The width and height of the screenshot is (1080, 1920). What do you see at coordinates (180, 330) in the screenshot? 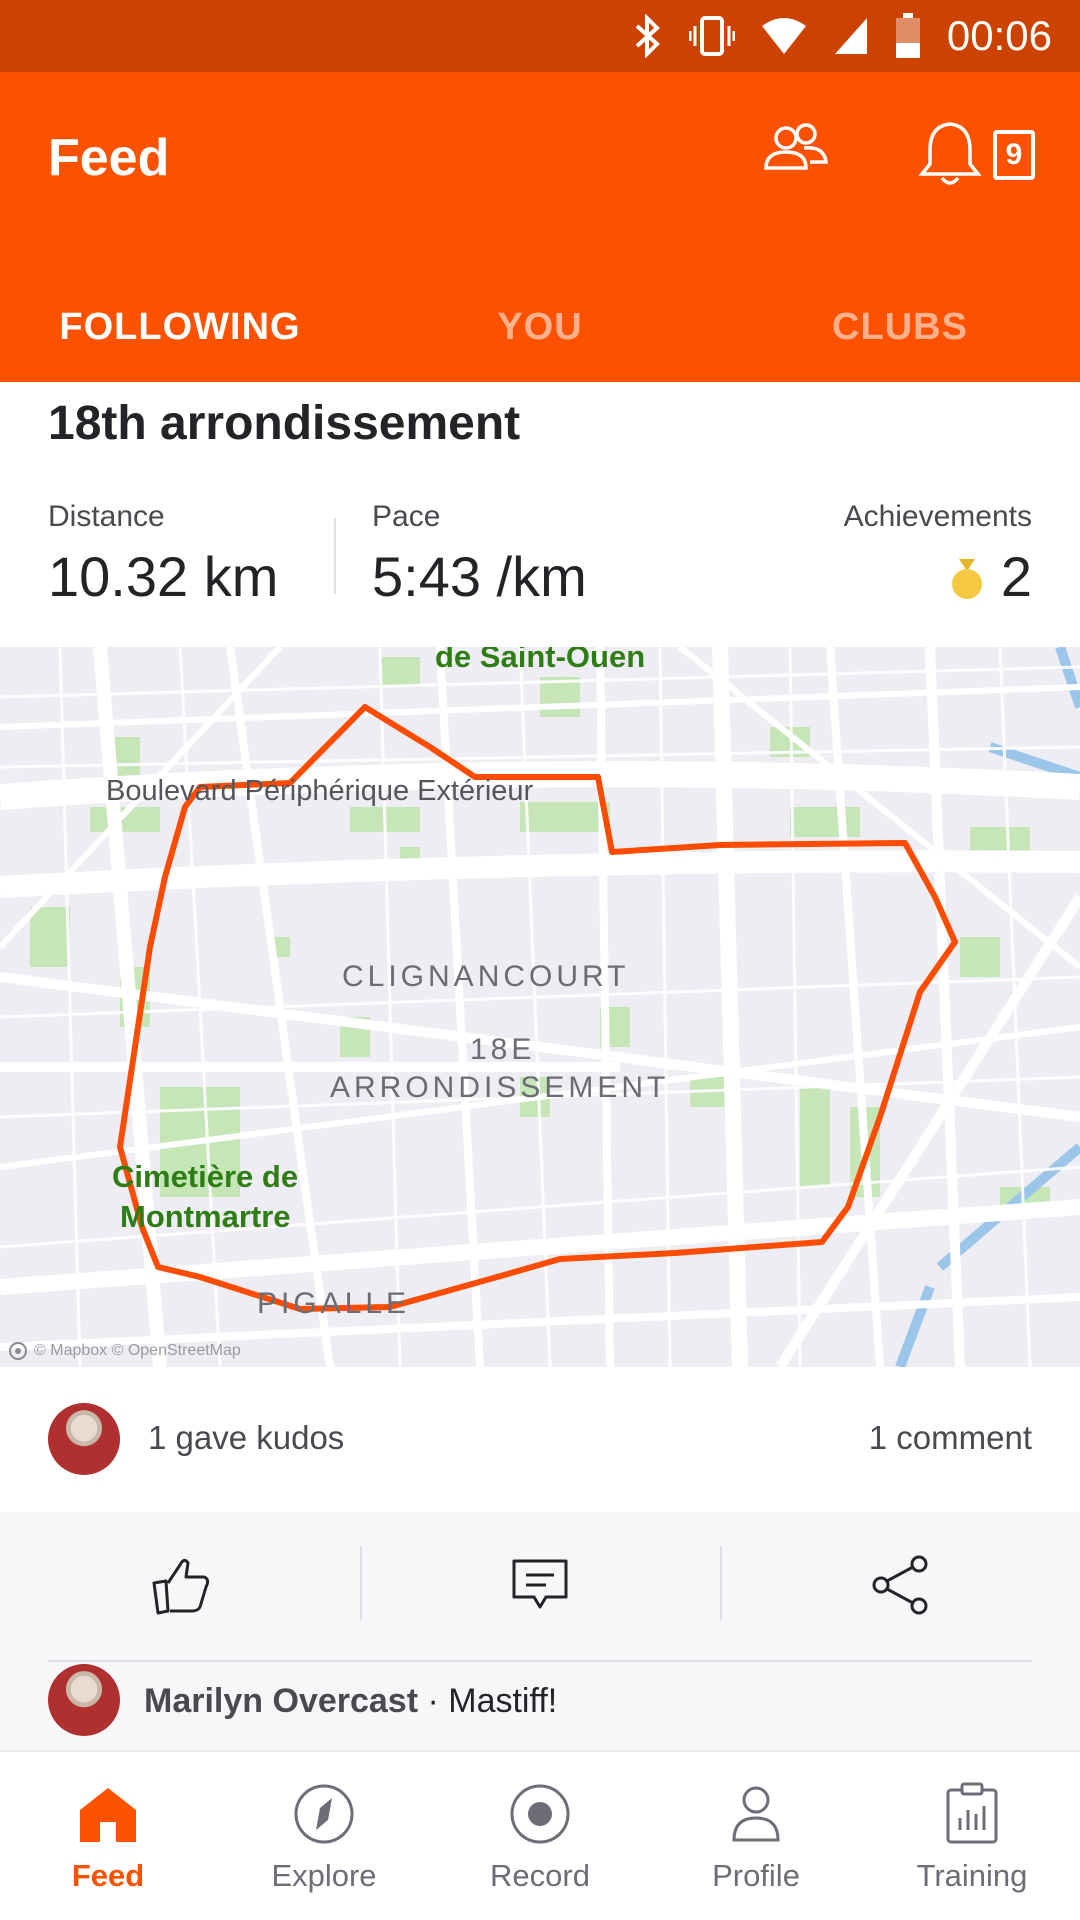
I see `tab-following: FOLLOWING` at bounding box center [180, 330].